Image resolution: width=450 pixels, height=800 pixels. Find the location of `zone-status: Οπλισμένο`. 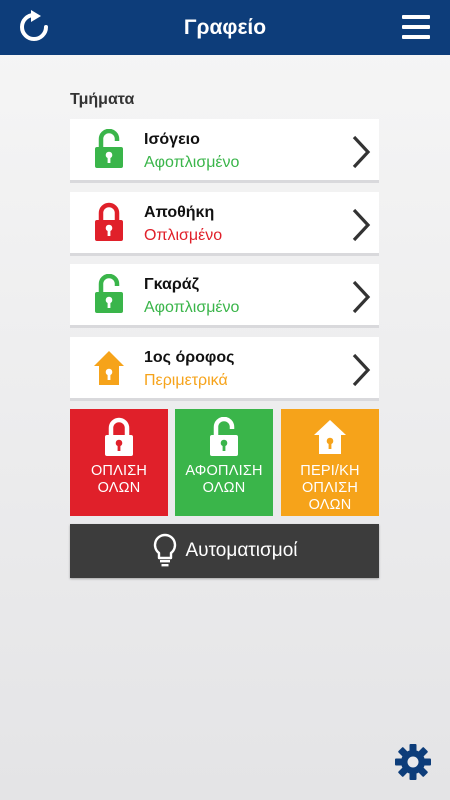

zone-status: Οπλισμένο is located at coordinates (183, 235).